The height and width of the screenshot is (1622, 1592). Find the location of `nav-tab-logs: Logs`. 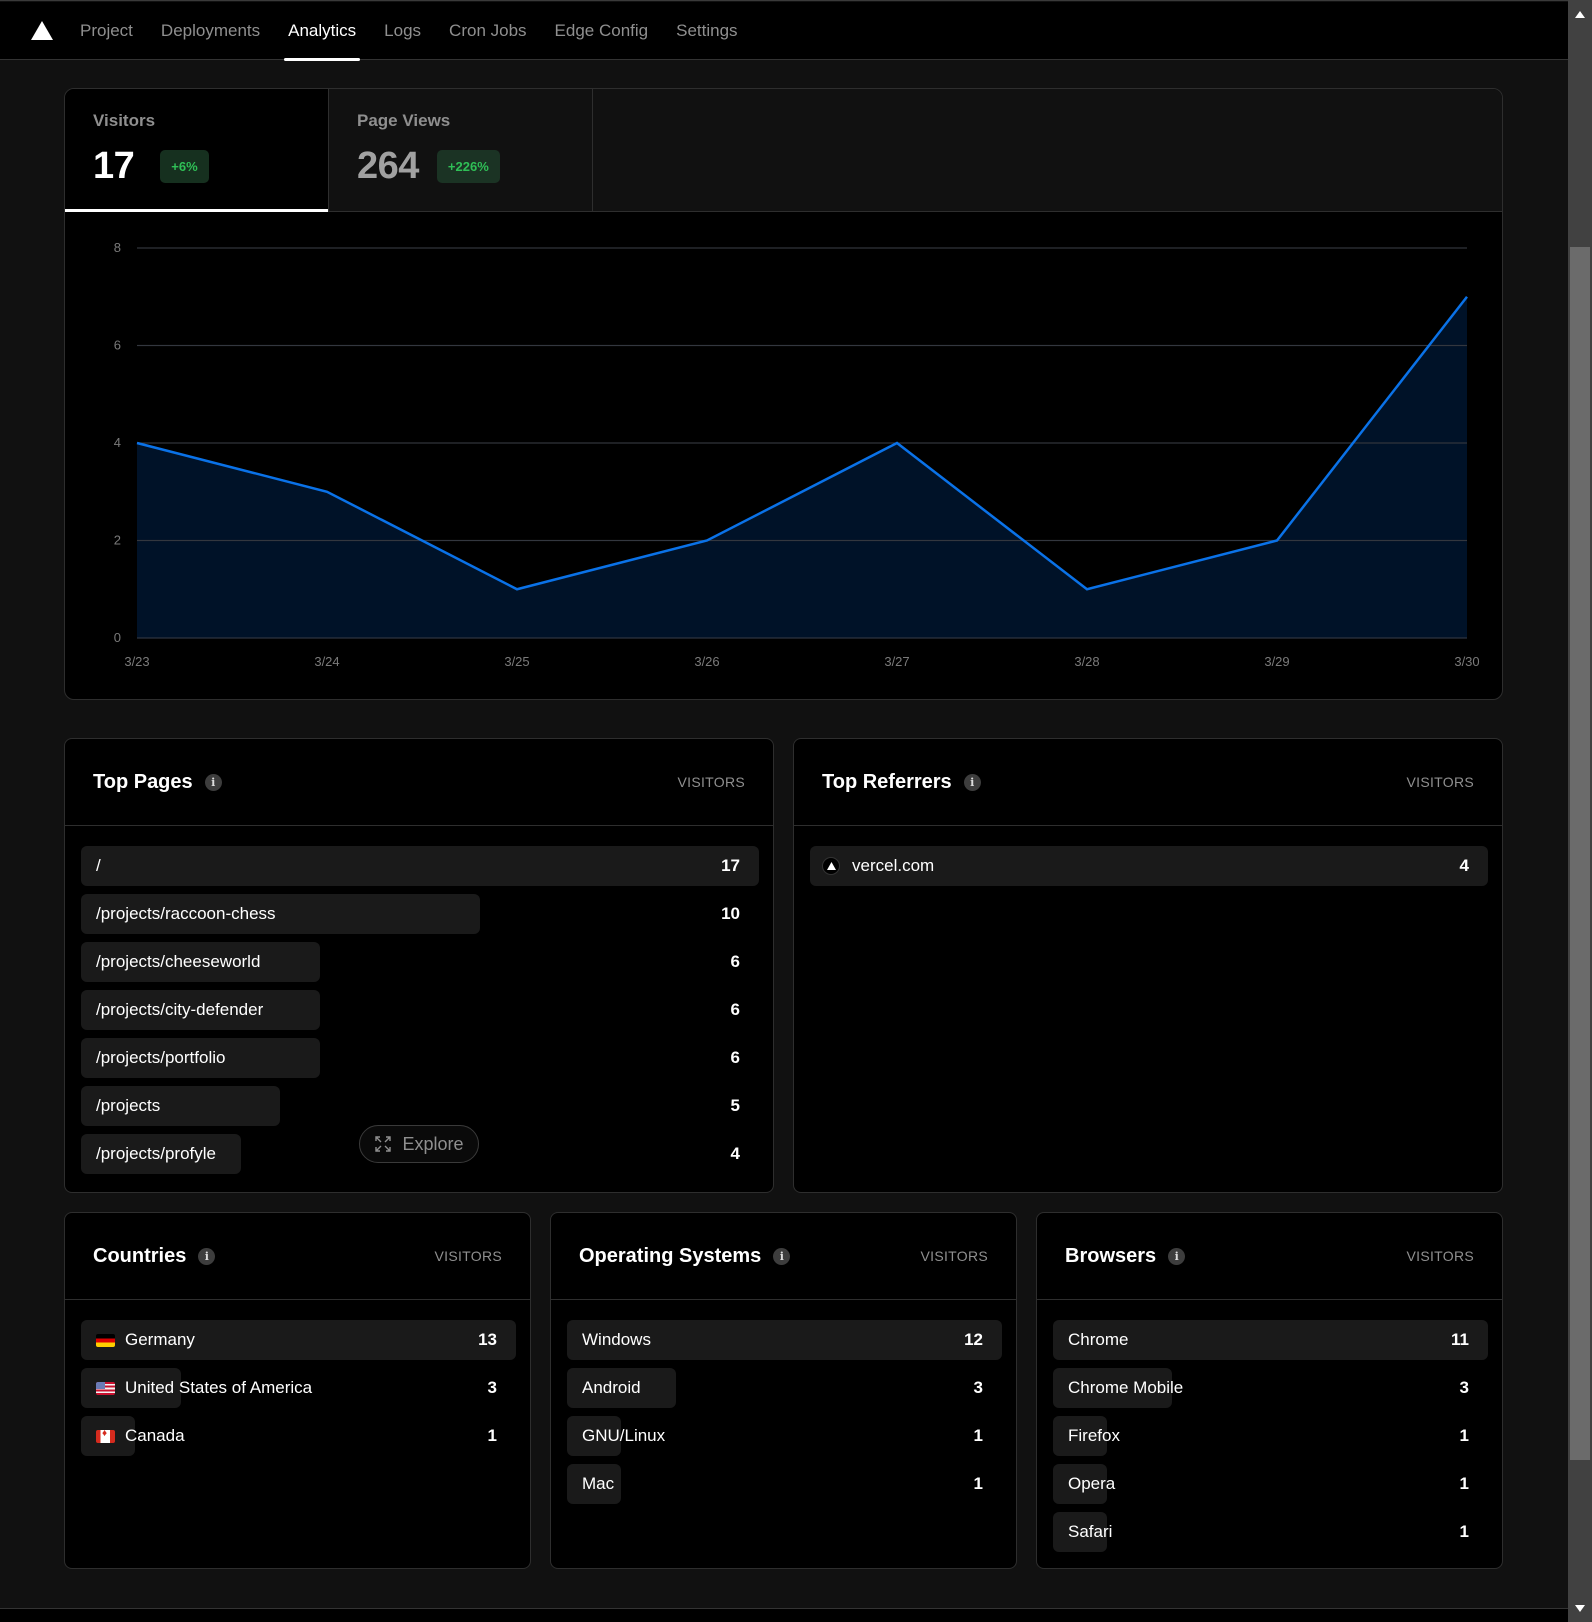

nav-tab-logs: Logs is located at coordinates (402, 31).